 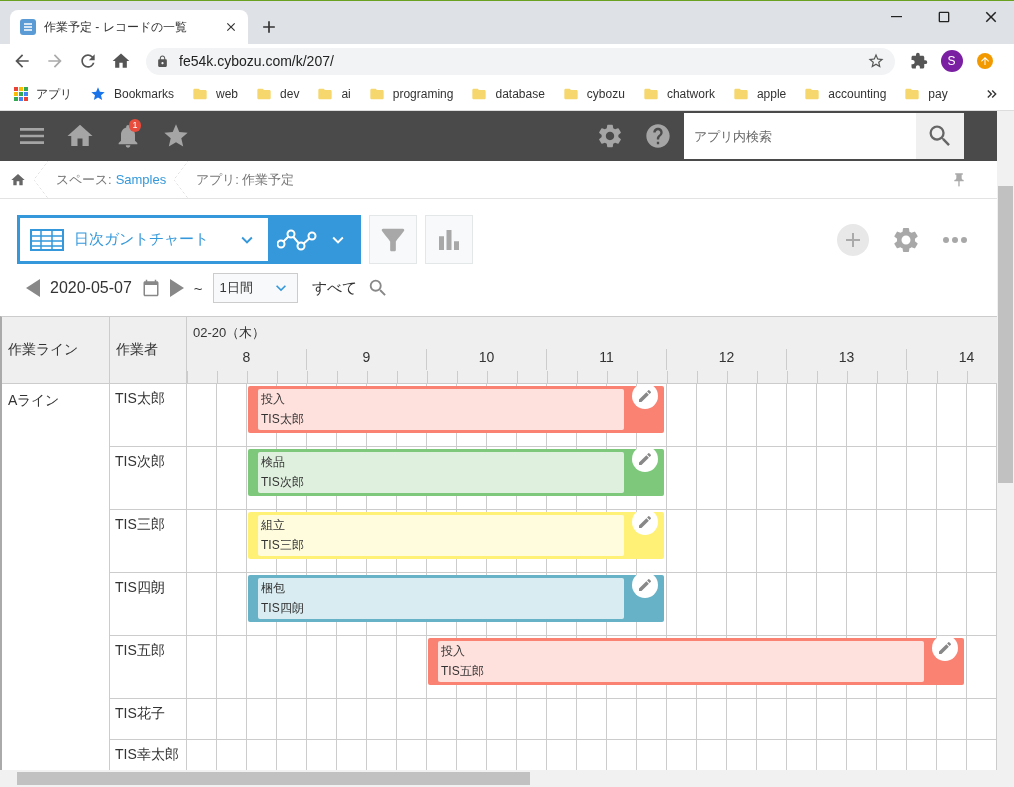 I want to click on bookmark-label: Bookmarks, so click(x=144, y=94).